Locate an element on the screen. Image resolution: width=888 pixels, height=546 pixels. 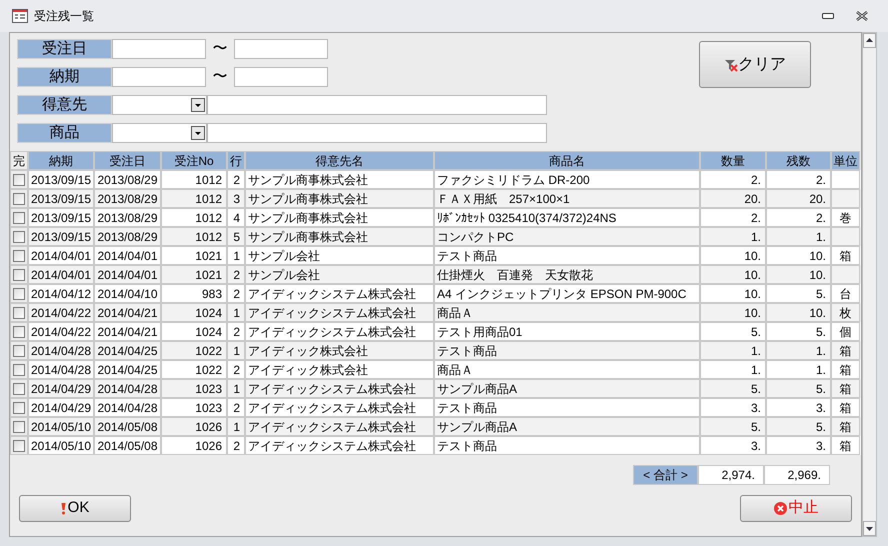
total-value: 2,974. is located at coordinates (731, 475).